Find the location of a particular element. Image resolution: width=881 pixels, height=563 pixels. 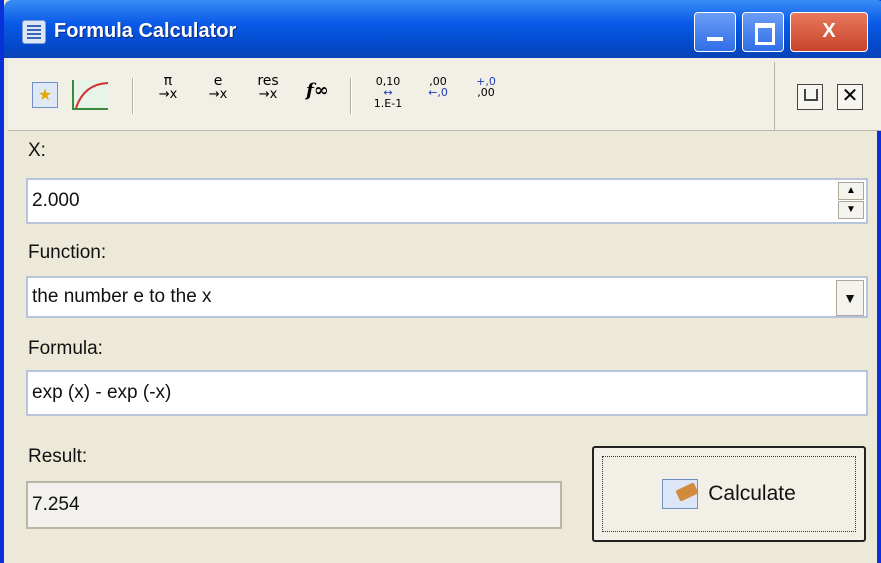

decrease-decimals-button: ,00 ←,0 is located at coordinates (438, 87).